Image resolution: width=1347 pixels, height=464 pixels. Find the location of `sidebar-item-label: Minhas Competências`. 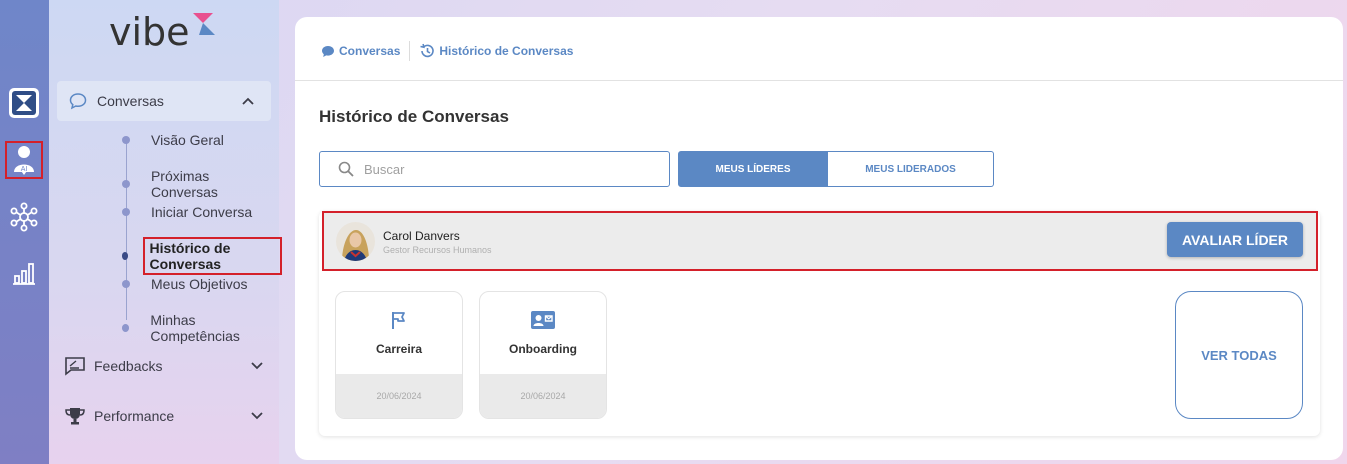

sidebar-item-label: Minhas Competências is located at coordinates (195, 328).